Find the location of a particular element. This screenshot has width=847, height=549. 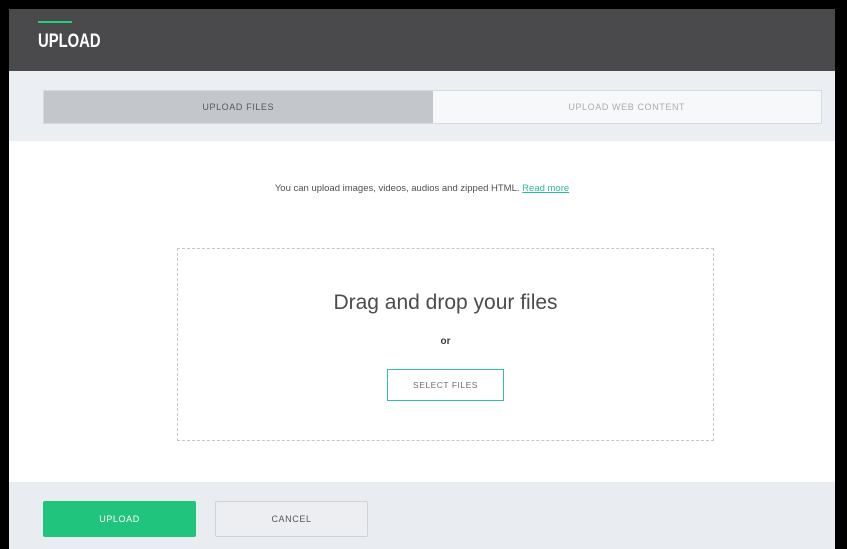

dialog-footer: UPLOAD CANCEL is located at coordinates (422, 515).